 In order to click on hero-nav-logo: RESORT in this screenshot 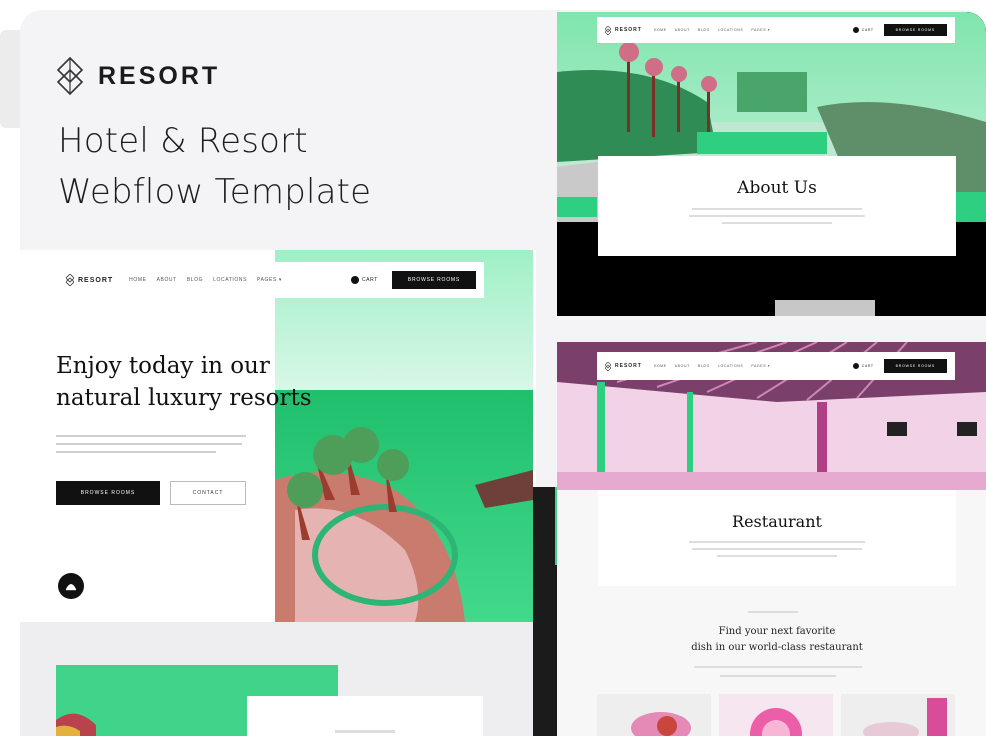, I will do `click(89, 280)`.